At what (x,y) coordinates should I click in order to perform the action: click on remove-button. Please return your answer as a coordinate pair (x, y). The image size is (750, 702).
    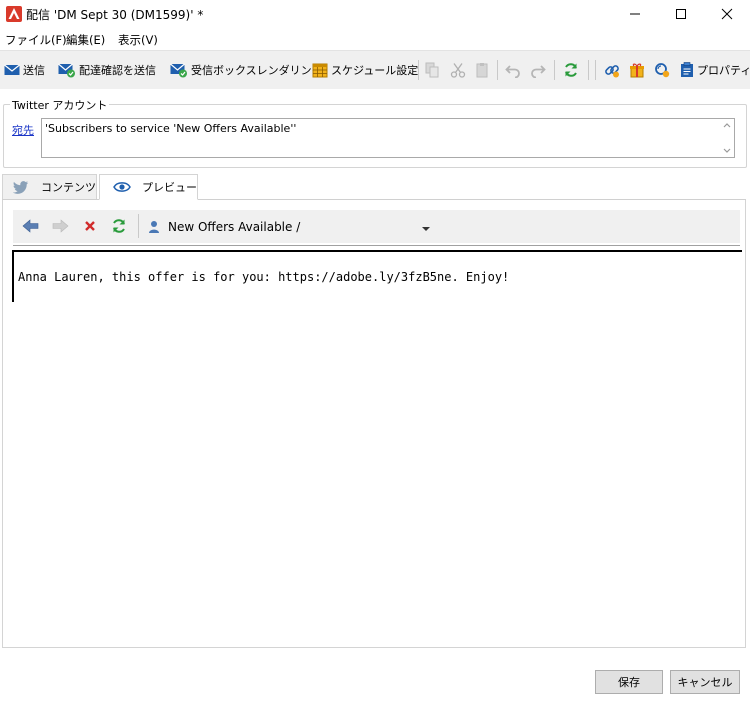
    Looking at the image, I should click on (90, 227).